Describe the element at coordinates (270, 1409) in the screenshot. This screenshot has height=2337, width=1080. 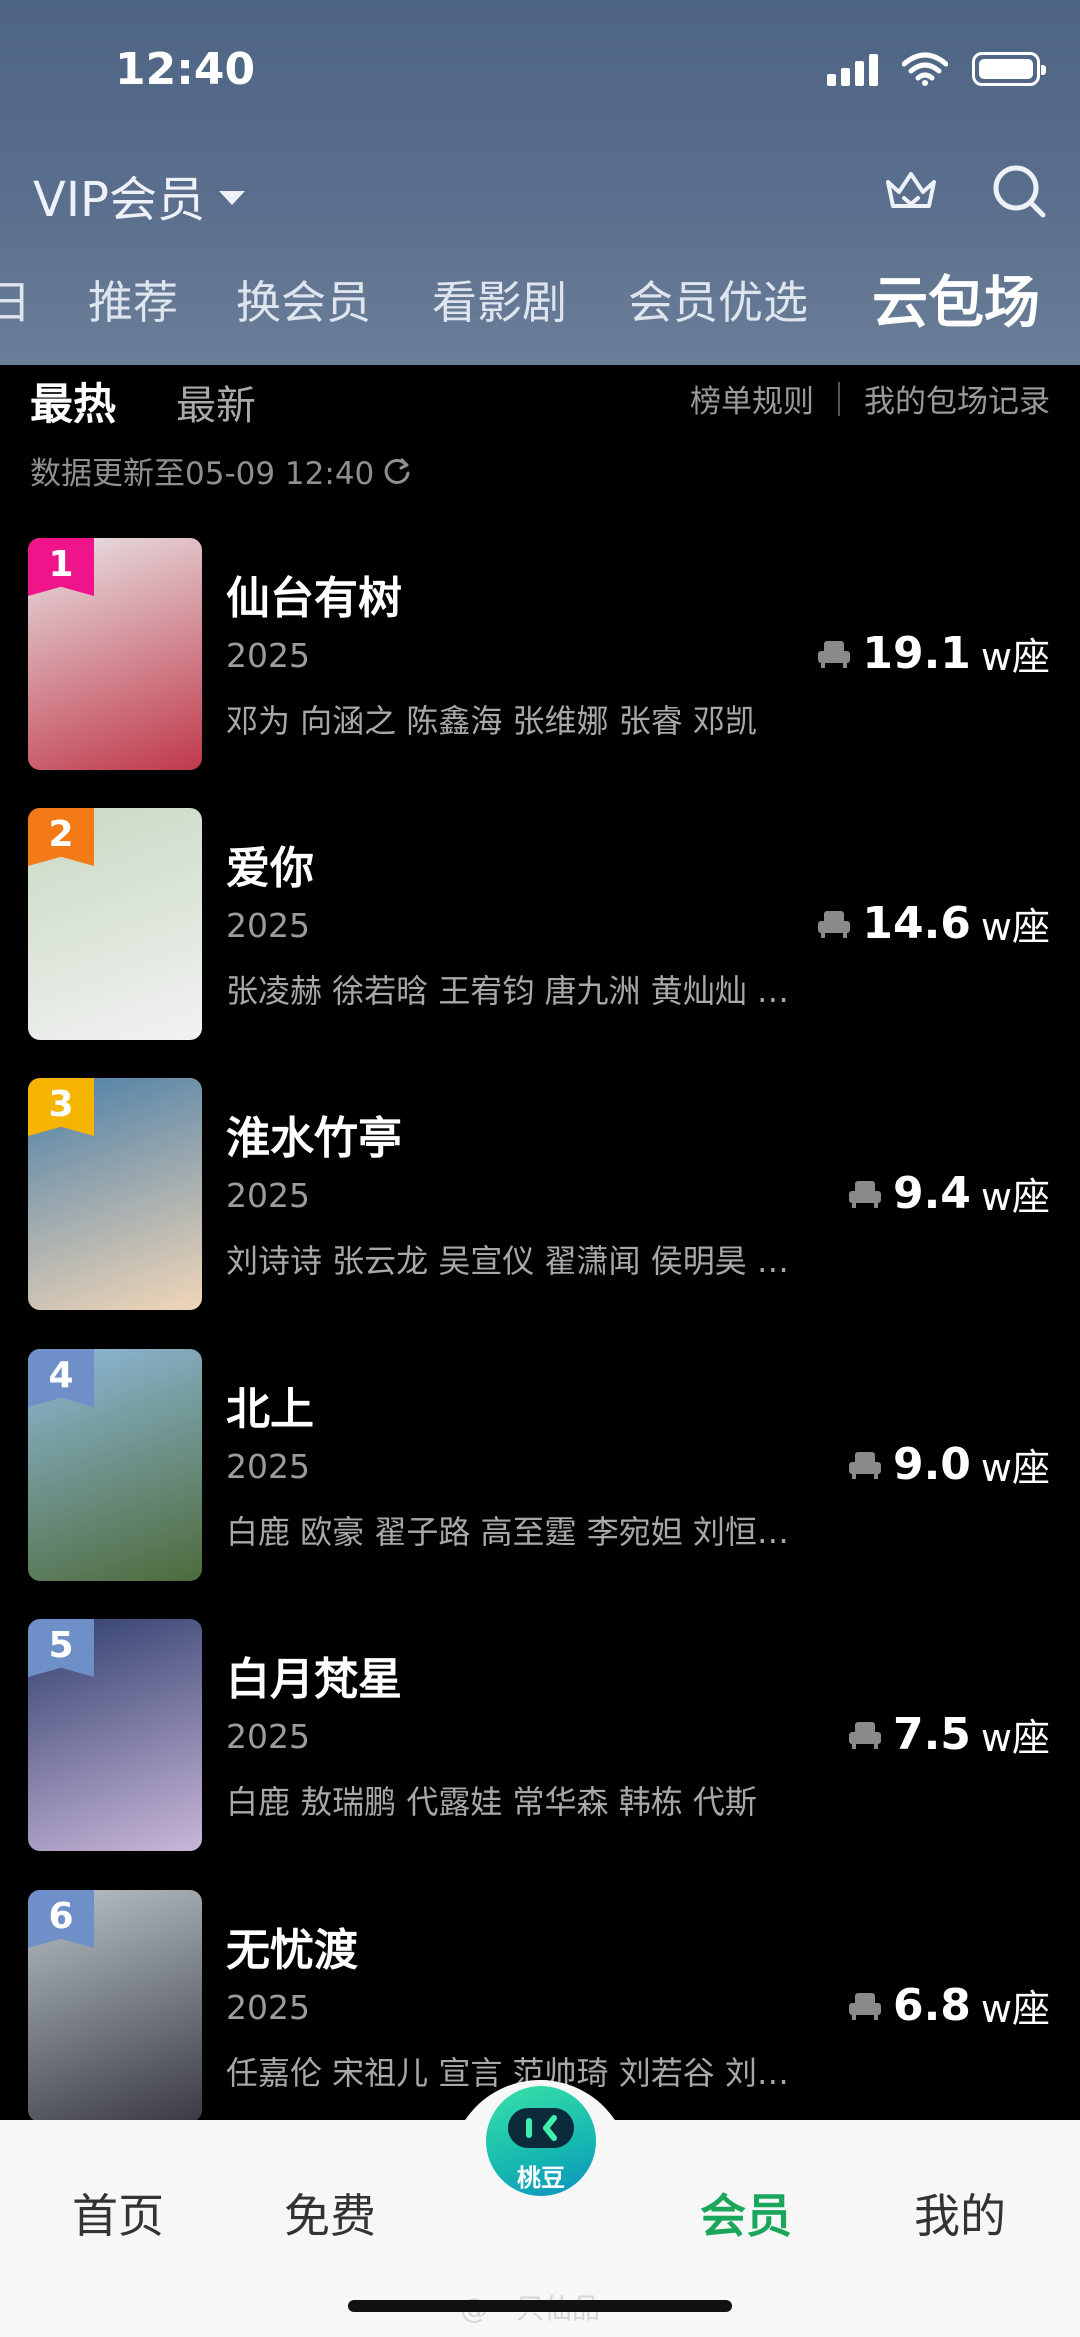
I see `drama-title: 北上` at that location.